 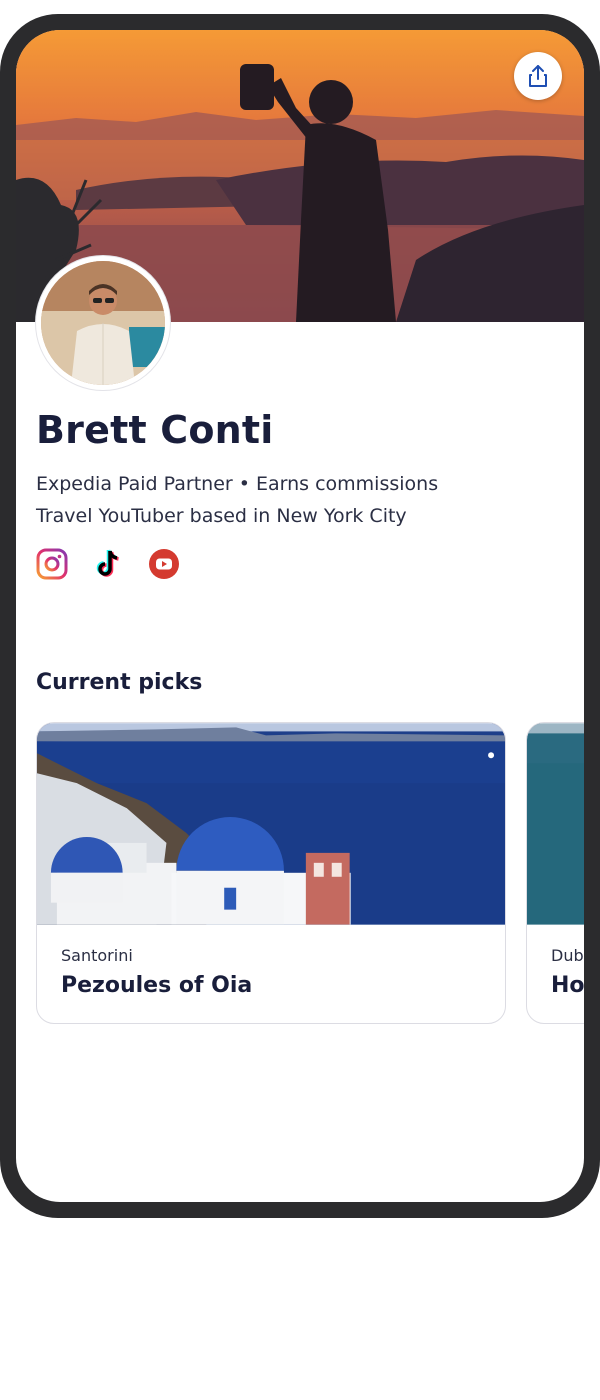 I want to click on youtube-link, so click(x=164, y=564).